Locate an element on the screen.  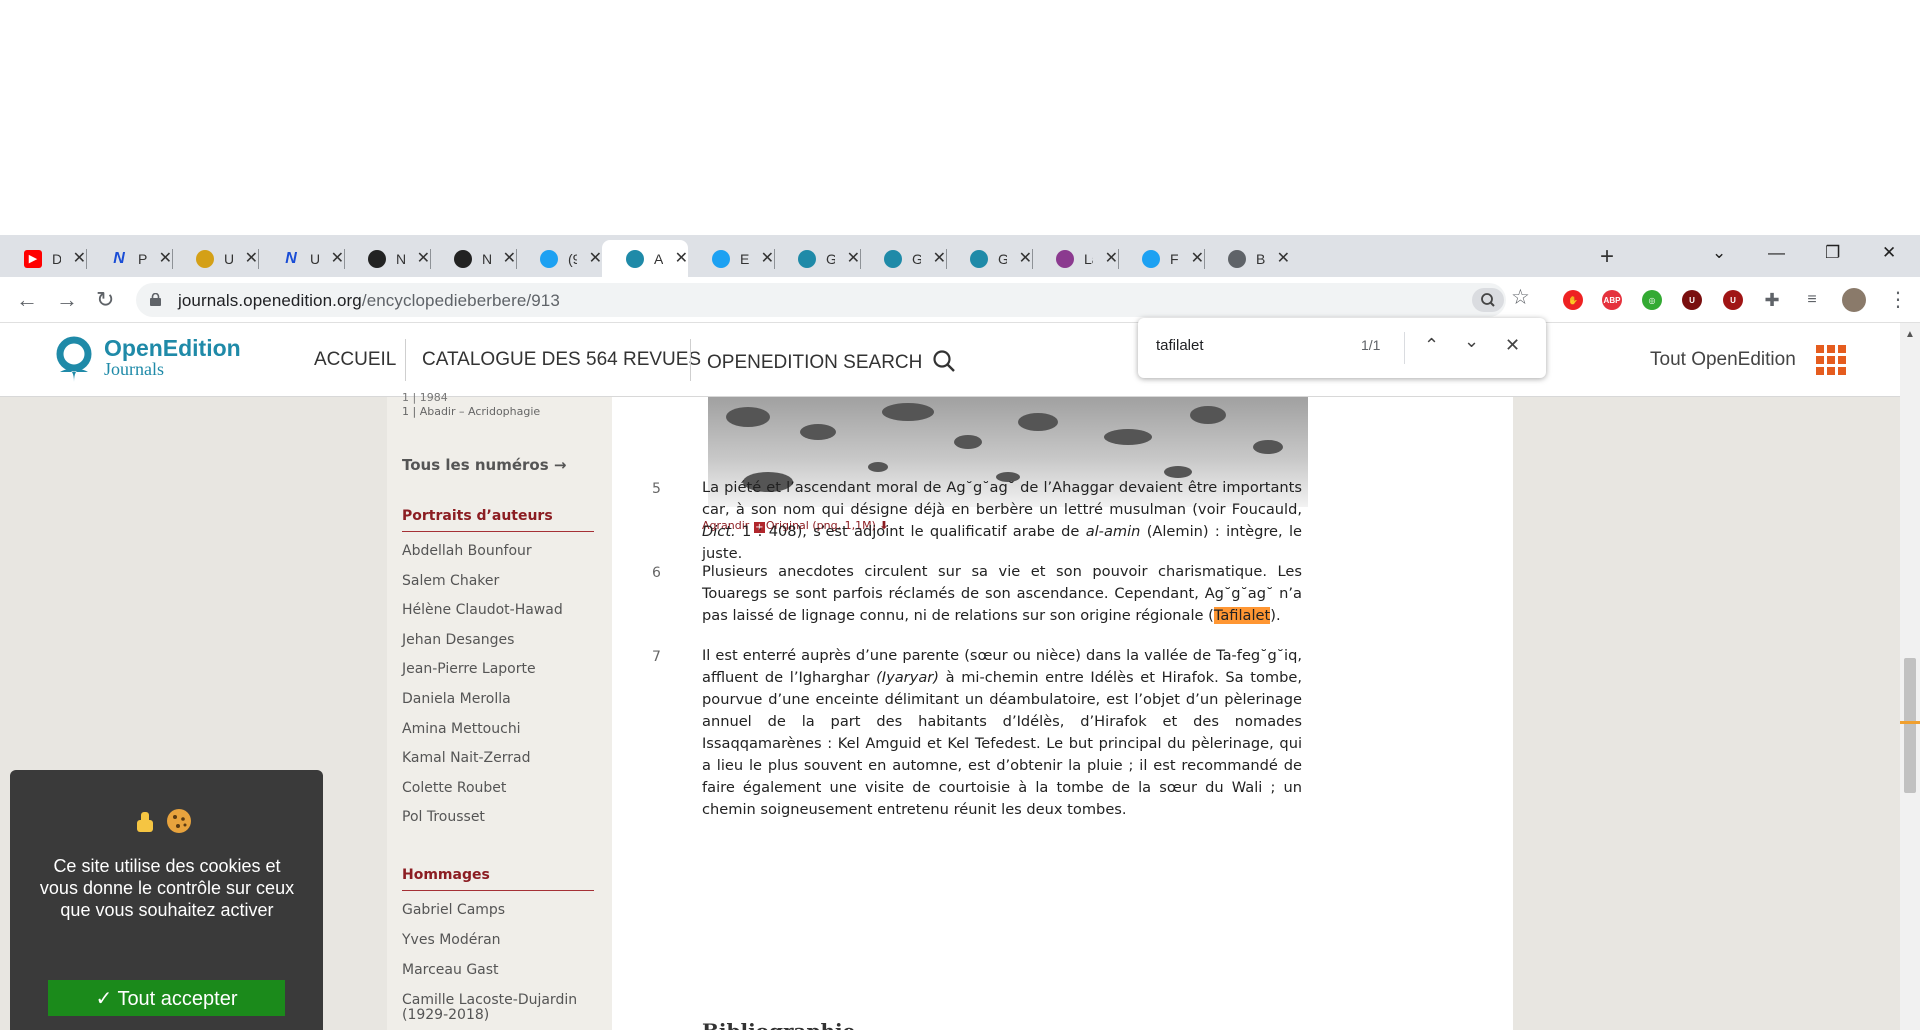
bookmark-star-icon: ☆ is located at coordinates (1520, 297).